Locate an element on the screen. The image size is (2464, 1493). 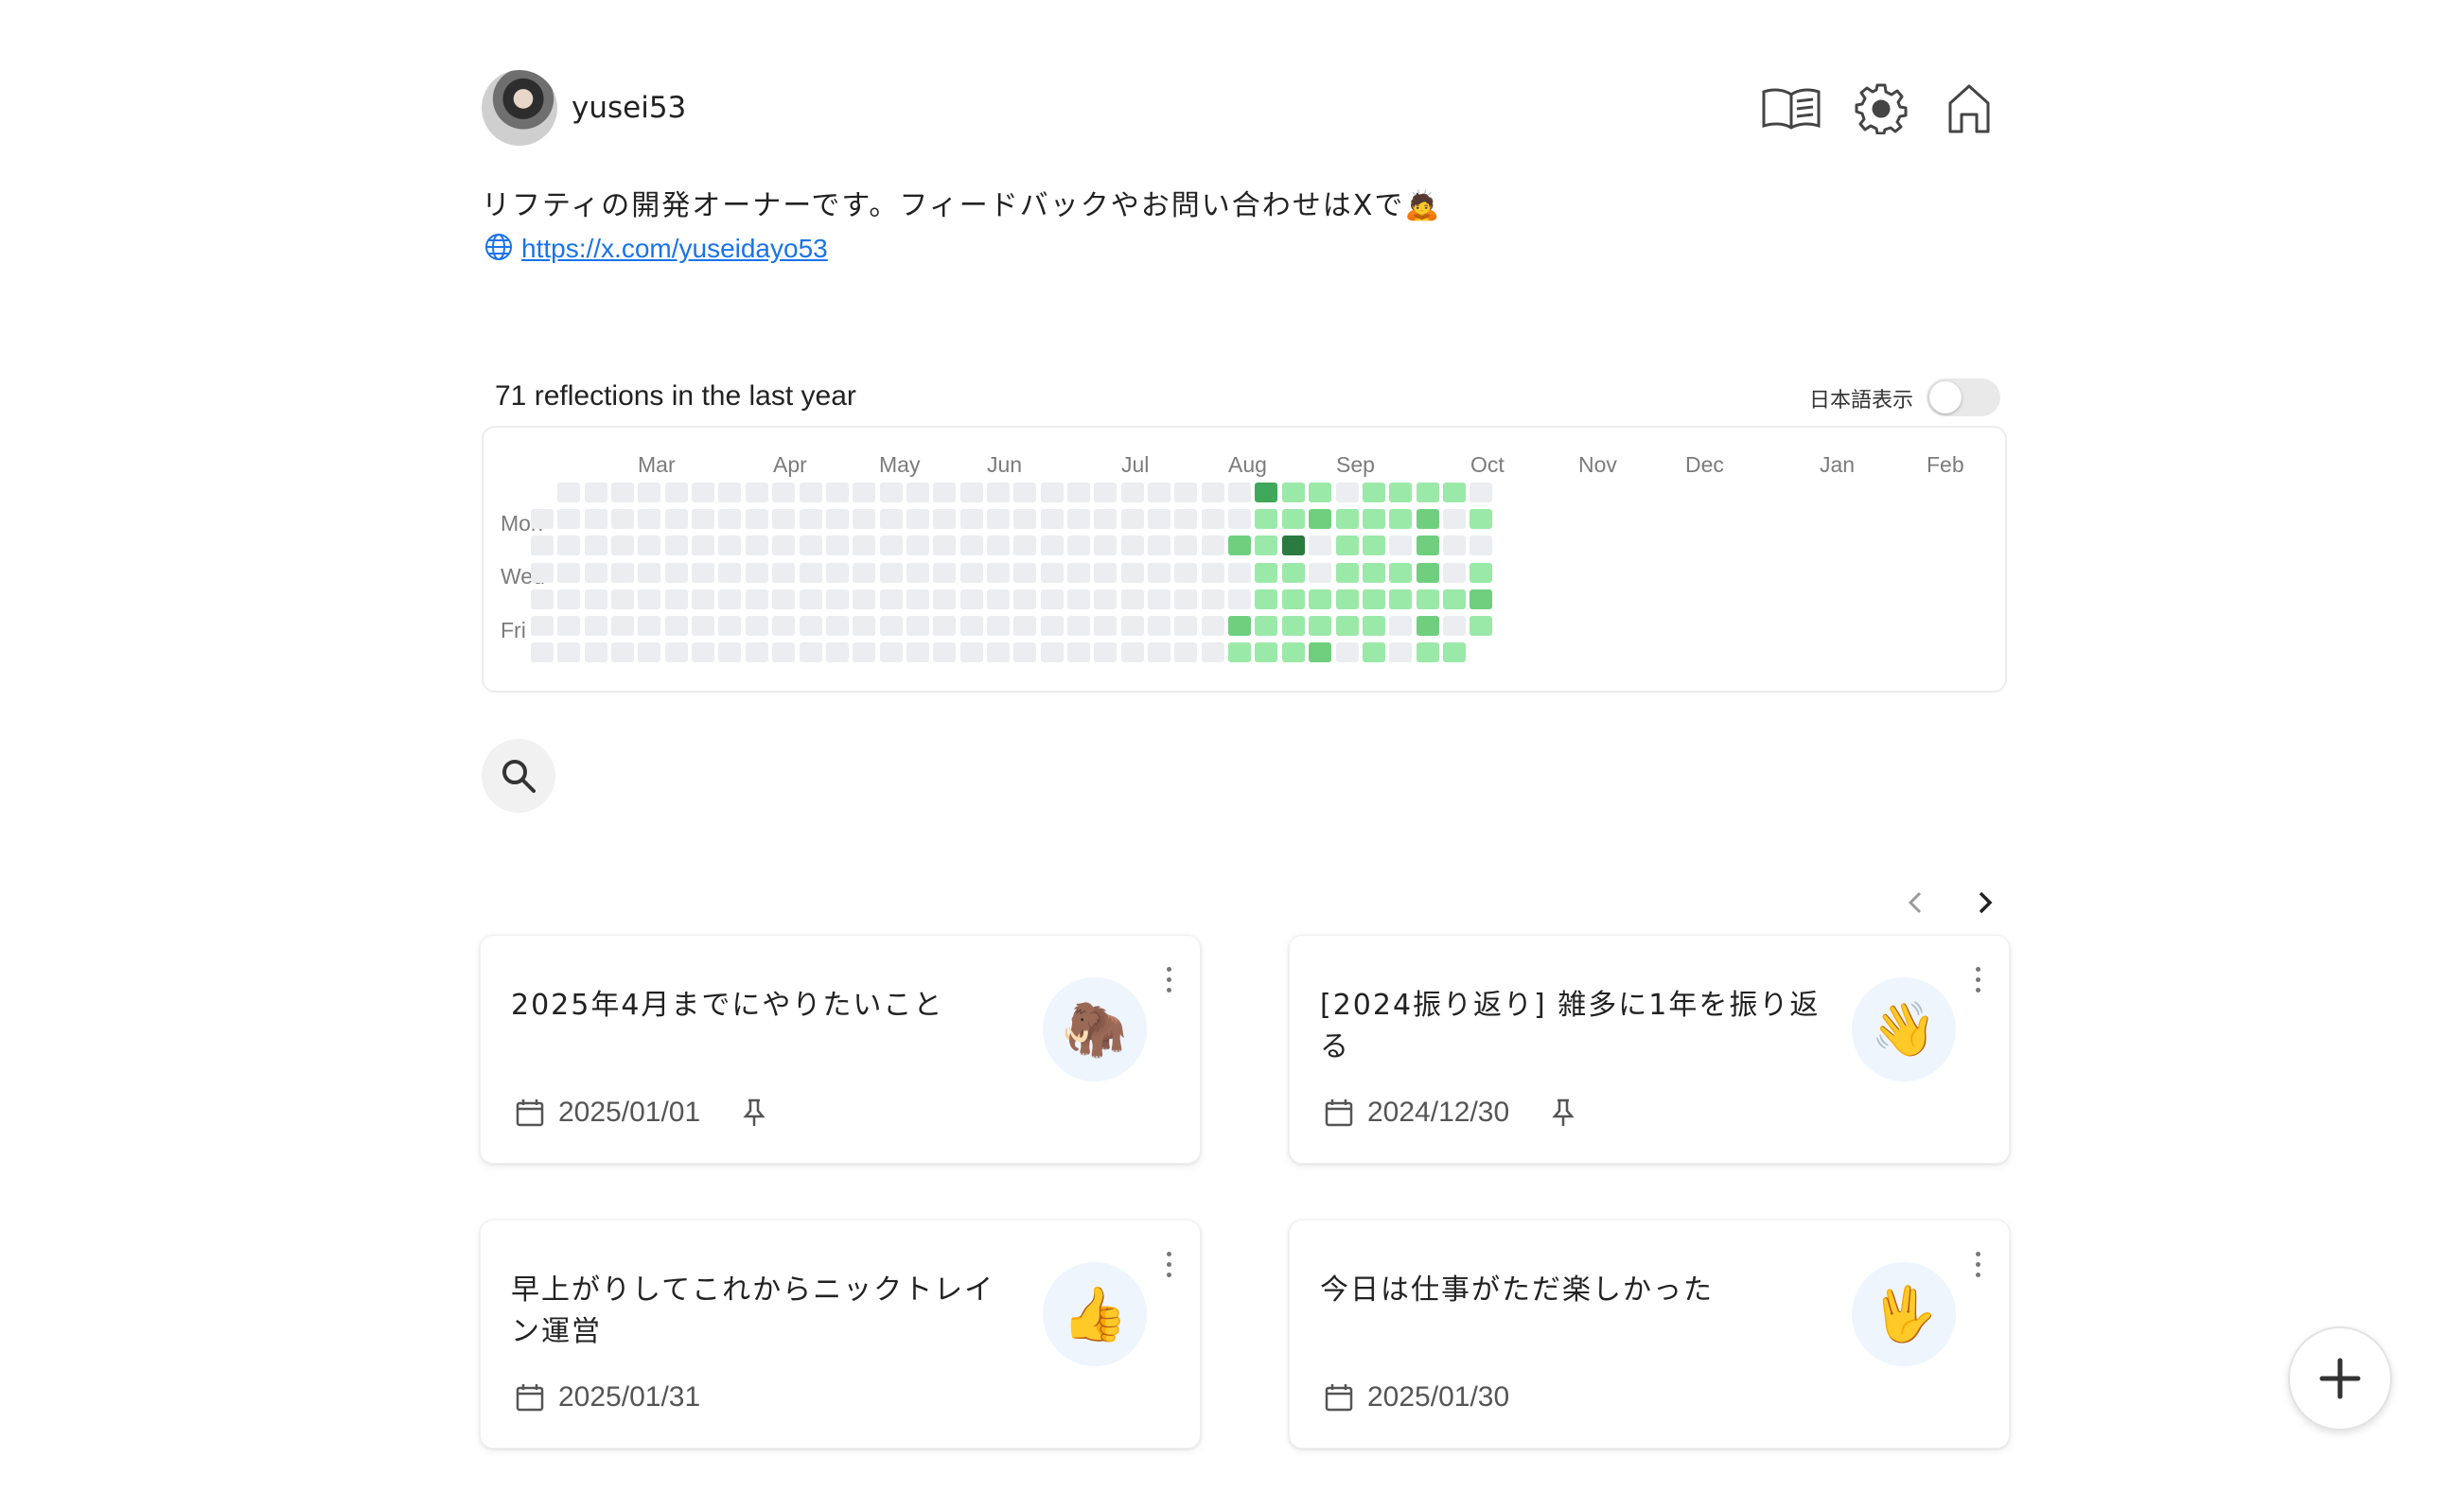
profile-link: https://x.com/yuseidayo53 is located at coordinates (674, 249).